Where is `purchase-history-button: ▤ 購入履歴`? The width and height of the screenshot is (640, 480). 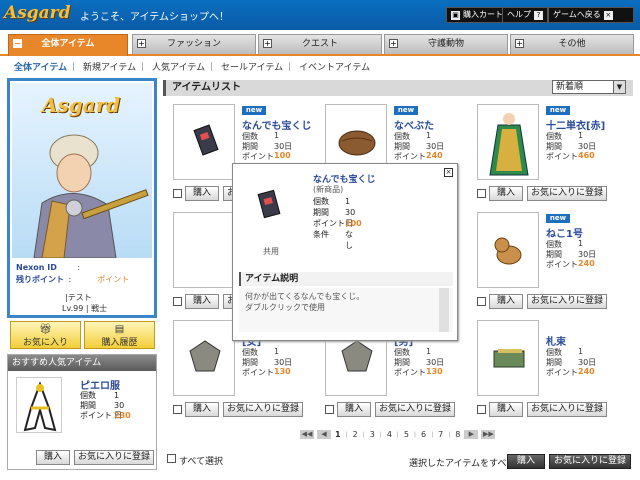 purchase-history-button: ▤ 購入履歴 is located at coordinates (119, 335).